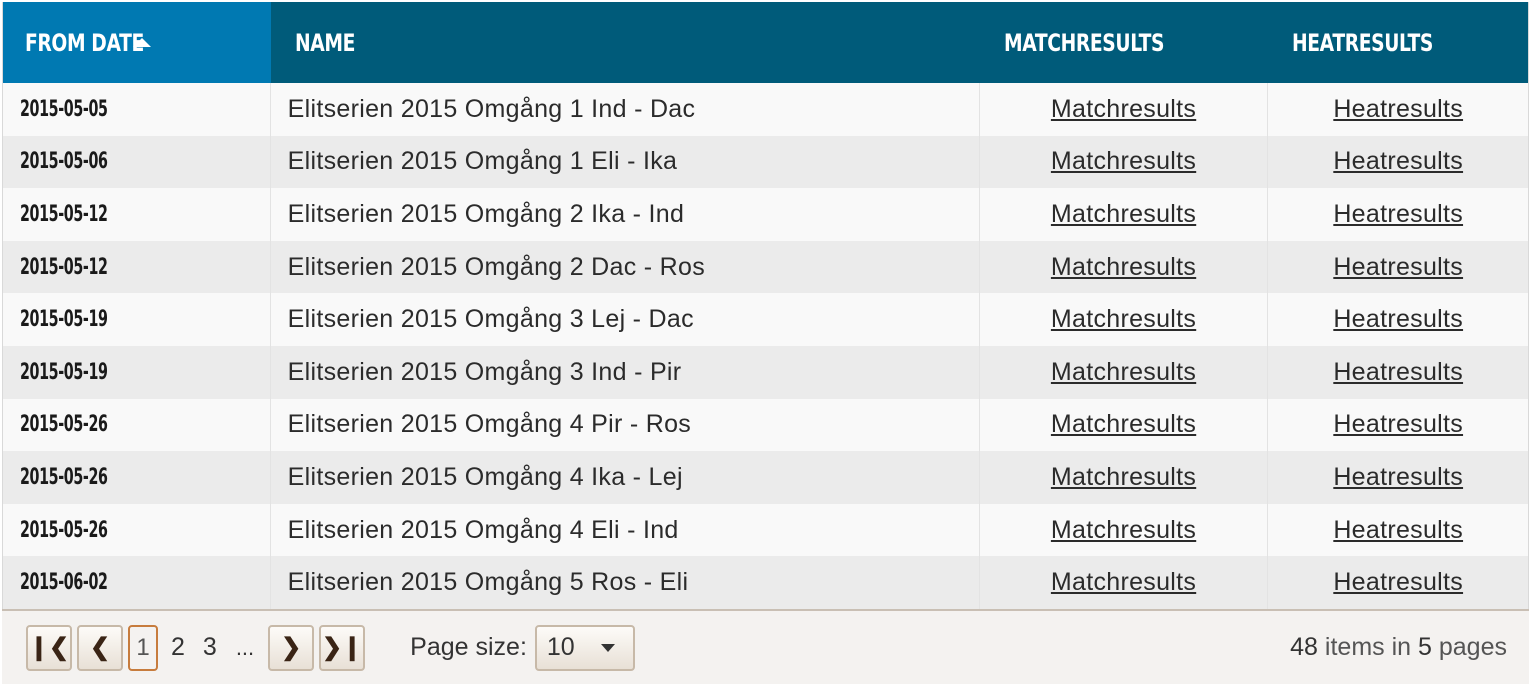  What do you see at coordinates (100, 647) in the screenshot?
I see `prev-page-button: ❮` at bounding box center [100, 647].